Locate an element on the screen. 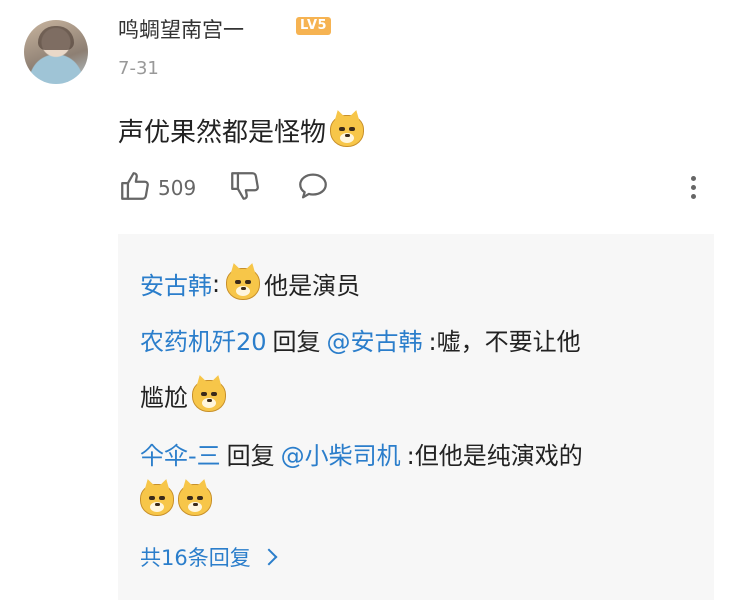 The width and height of the screenshot is (733, 614). chevron-right-icon is located at coordinates (269, 557).